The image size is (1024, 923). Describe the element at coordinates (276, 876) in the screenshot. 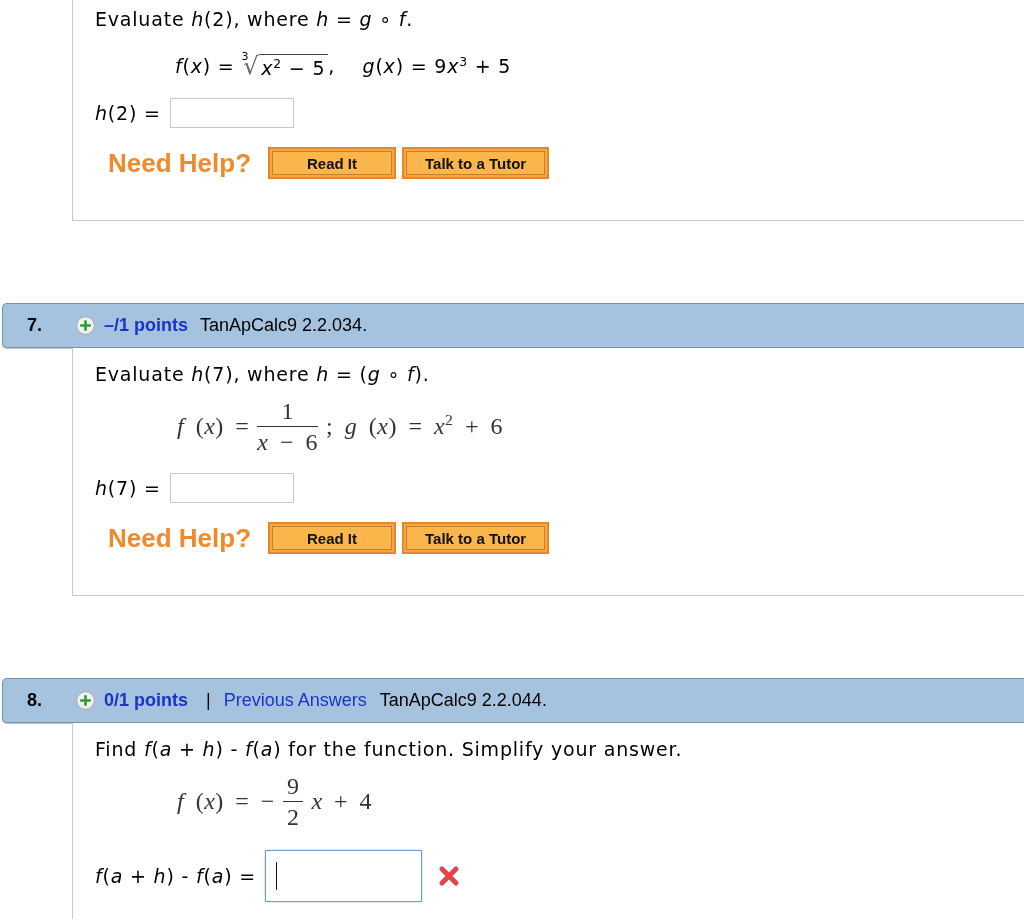

I see `text-cursor-icon` at that location.